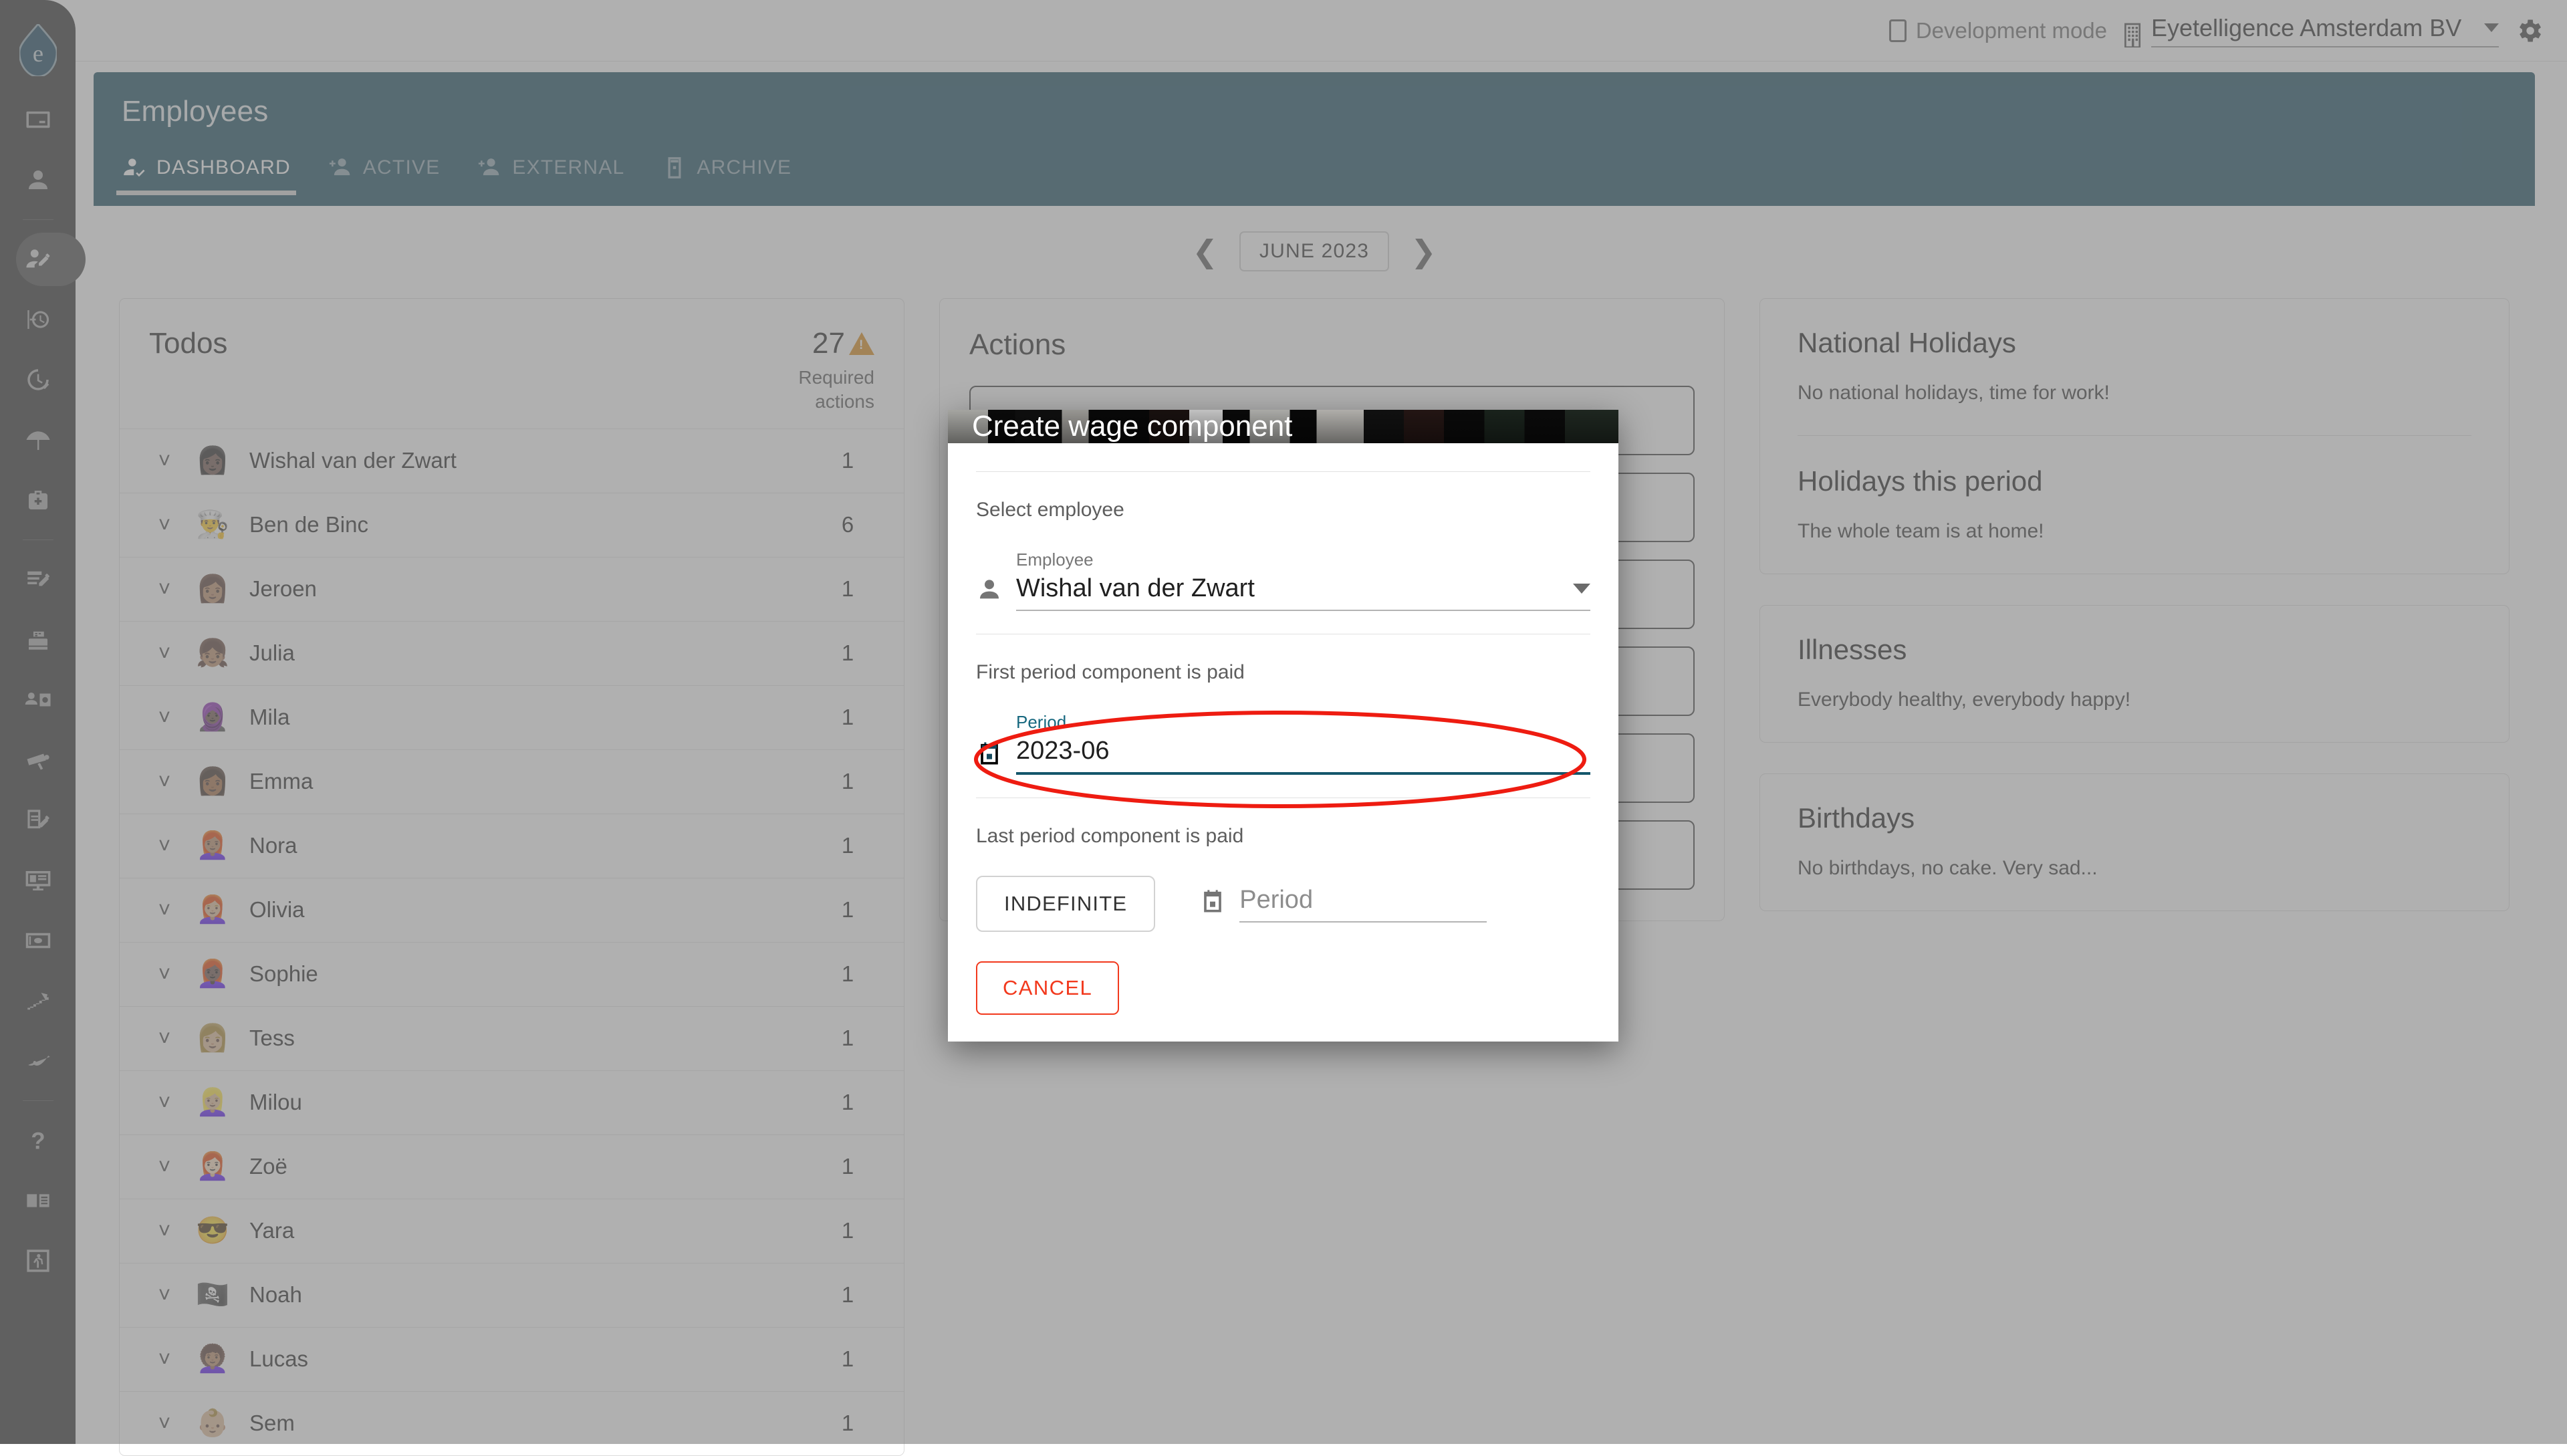 This screenshot has width=2567, height=1456. I want to click on last-period-placeholder: Period, so click(1276, 900).